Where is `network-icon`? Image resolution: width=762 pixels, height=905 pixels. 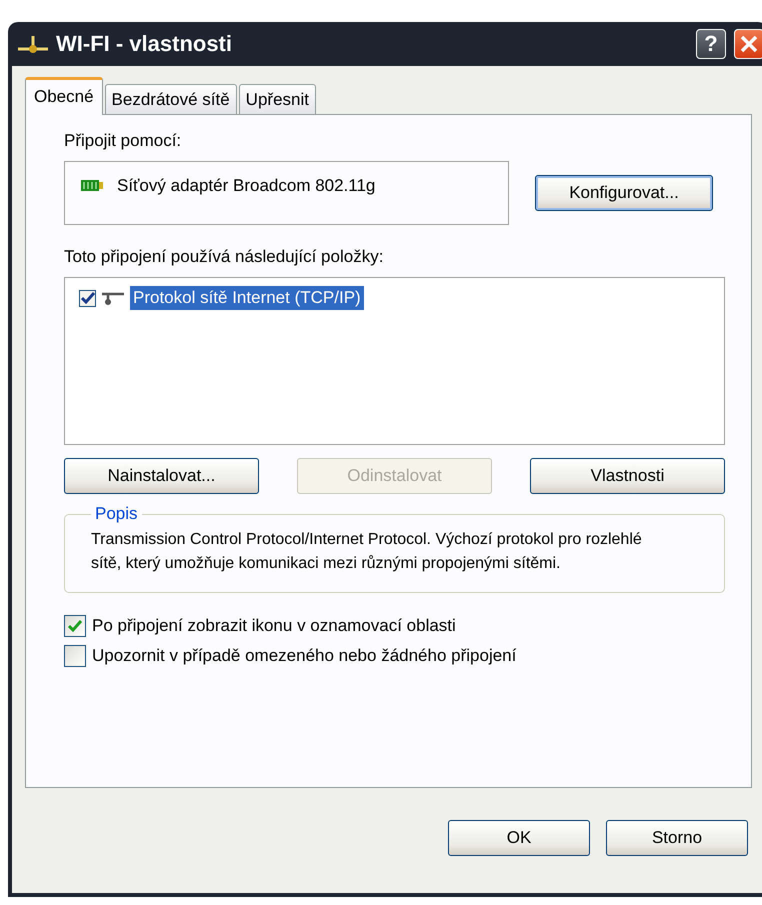 network-icon is located at coordinates (33, 44).